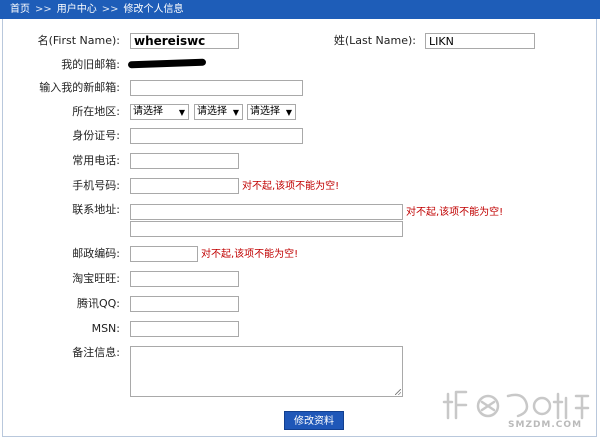 The width and height of the screenshot is (600, 438). Describe the element at coordinates (374, 40) in the screenshot. I see `last-name-label: 姓(Last Name):` at that location.